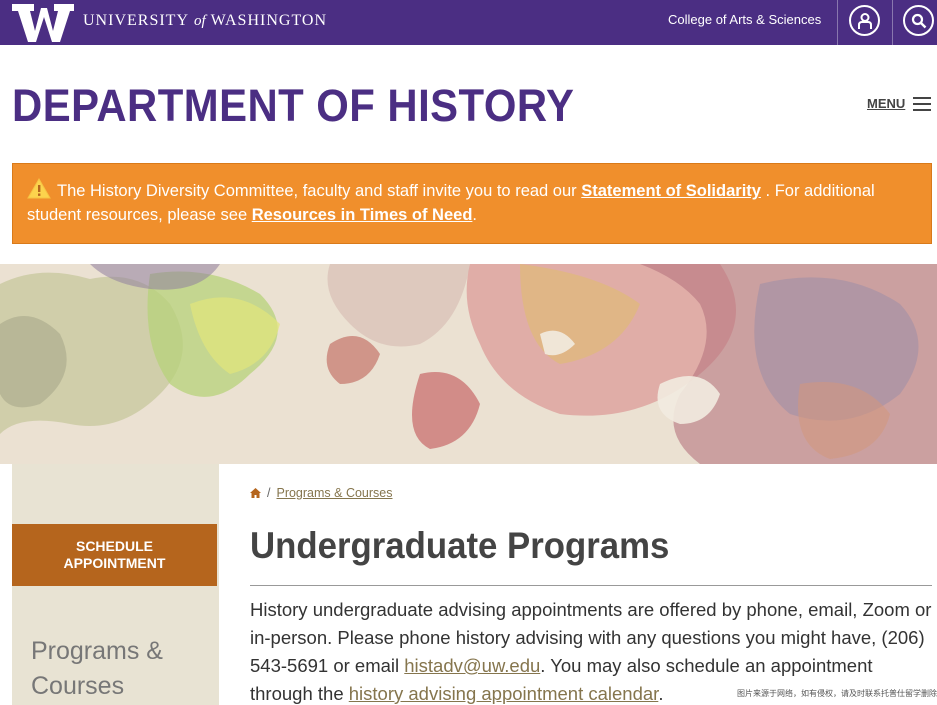 The width and height of the screenshot is (937, 705). Describe the element at coordinates (837, 693) in the screenshot. I see `image-watermark: 图片来源于网络，如有侵权，请及时联系托普仕留学删除` at that location.